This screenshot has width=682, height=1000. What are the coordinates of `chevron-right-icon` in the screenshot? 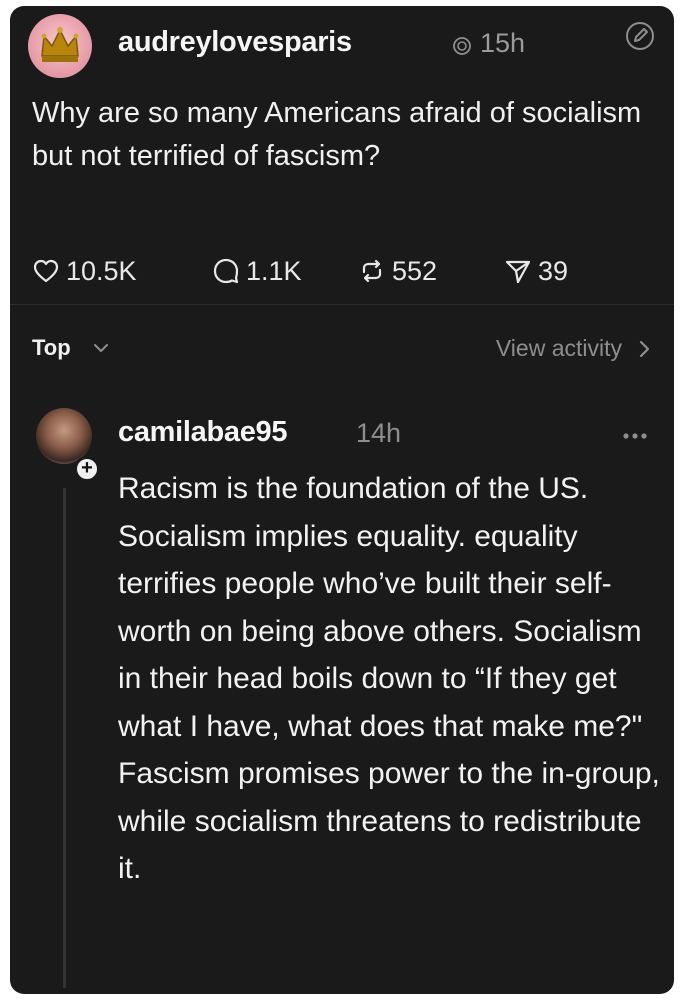 It's located at (644, 349).